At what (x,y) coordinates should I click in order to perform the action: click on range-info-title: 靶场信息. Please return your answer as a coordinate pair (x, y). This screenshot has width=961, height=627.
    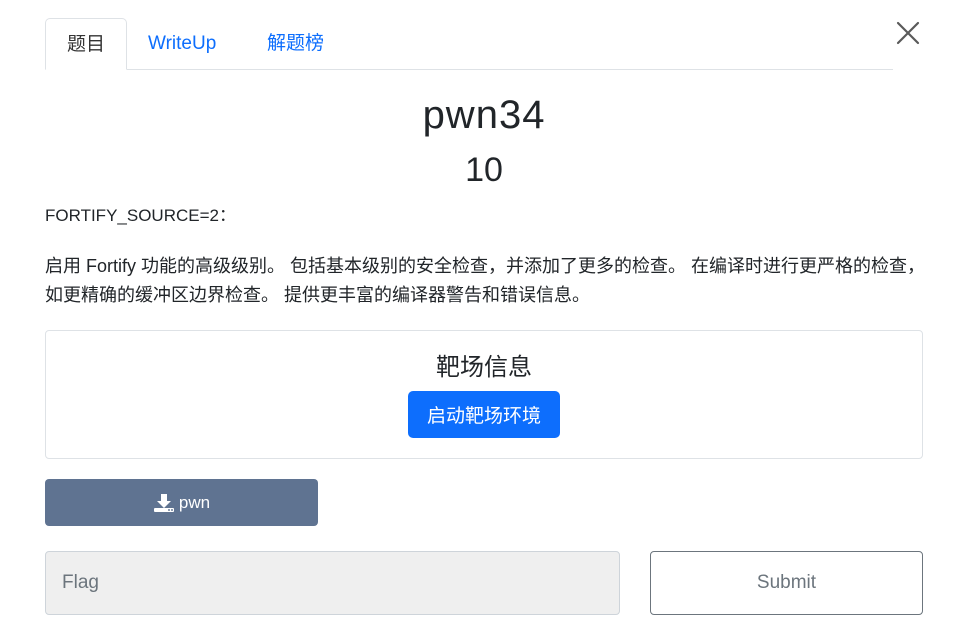
    Looking at the image, I should click on (484, 367).